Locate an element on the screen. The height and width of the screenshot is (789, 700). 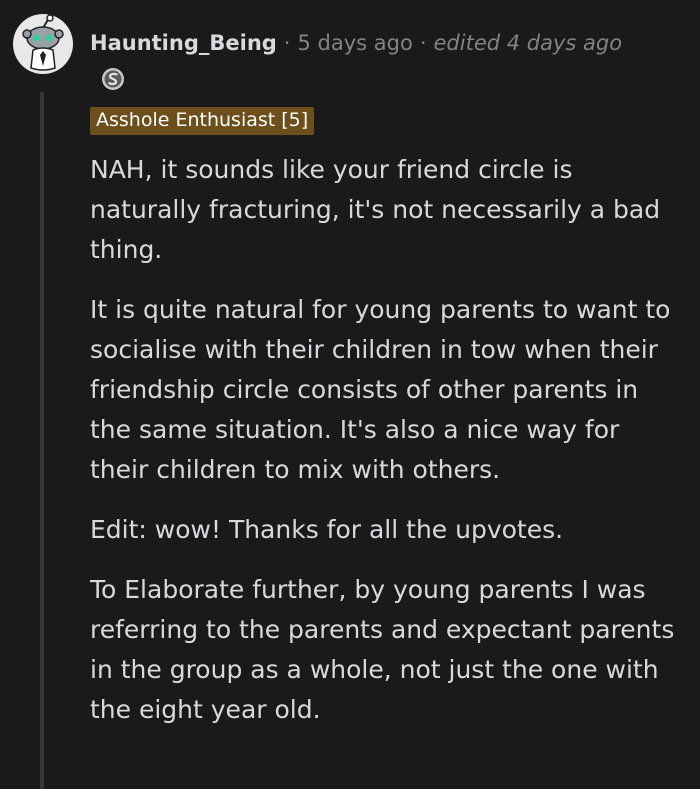
username-link: Haunting_Being is located at coordinates (183, 43).